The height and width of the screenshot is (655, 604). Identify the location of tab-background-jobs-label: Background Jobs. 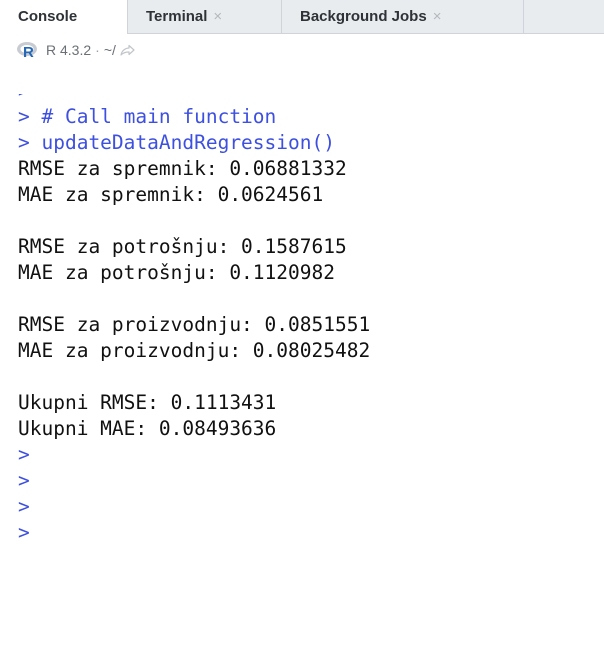
(363, 16).